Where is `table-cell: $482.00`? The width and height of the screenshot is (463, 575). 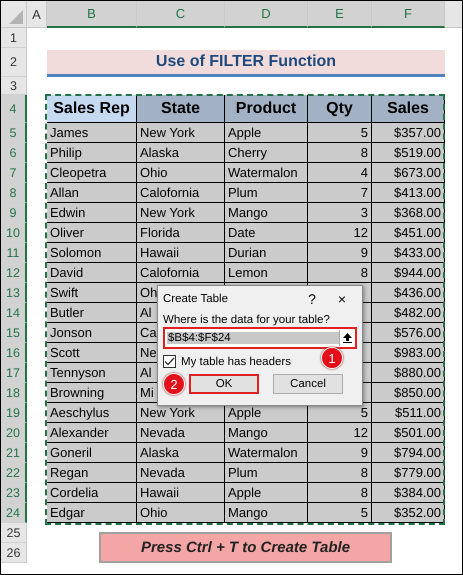 table-cell: $482.00 is located at coordinates (408, 313).